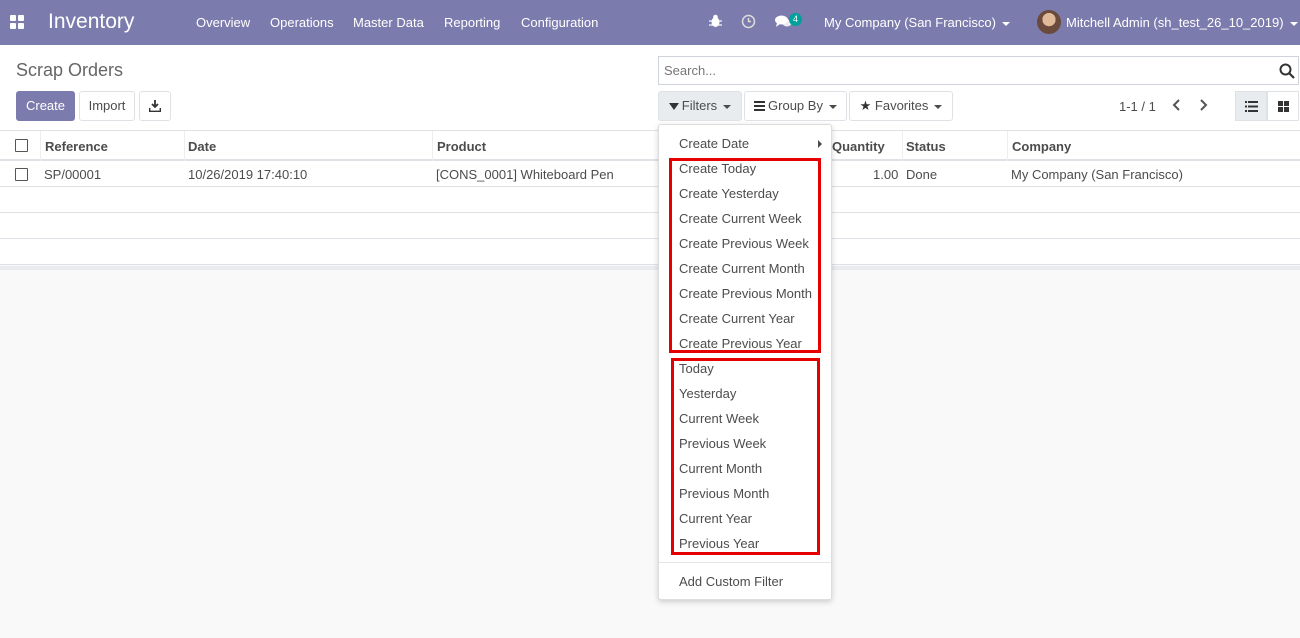  I want to click on chevron-right-icon, so click(1204, 105).